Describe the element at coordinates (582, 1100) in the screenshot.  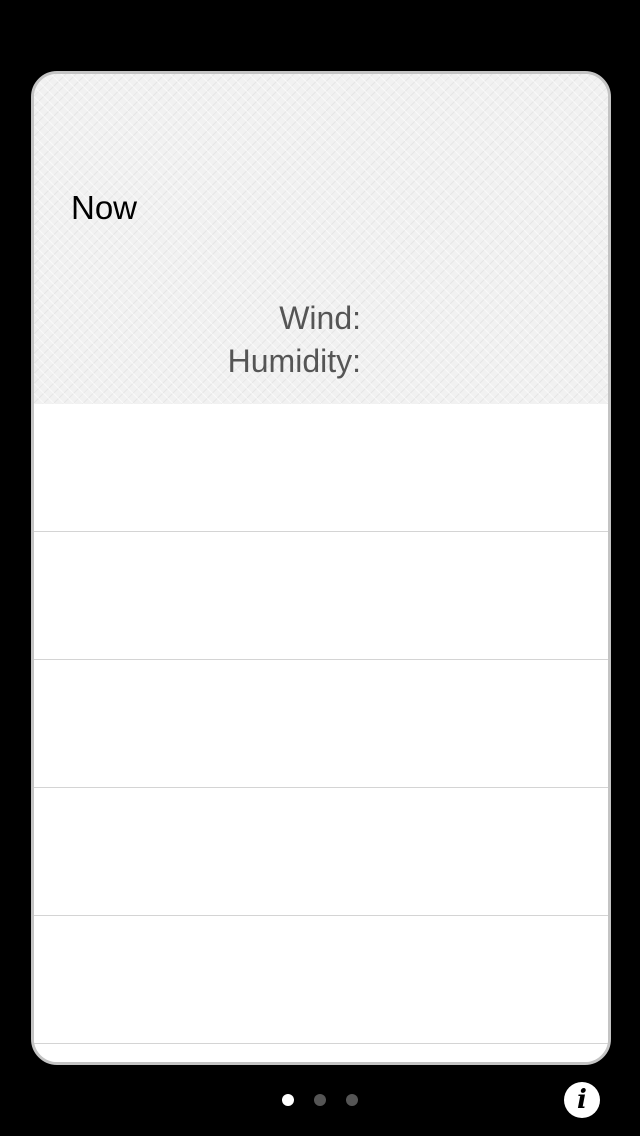
I see `info-icon: i` at that location.